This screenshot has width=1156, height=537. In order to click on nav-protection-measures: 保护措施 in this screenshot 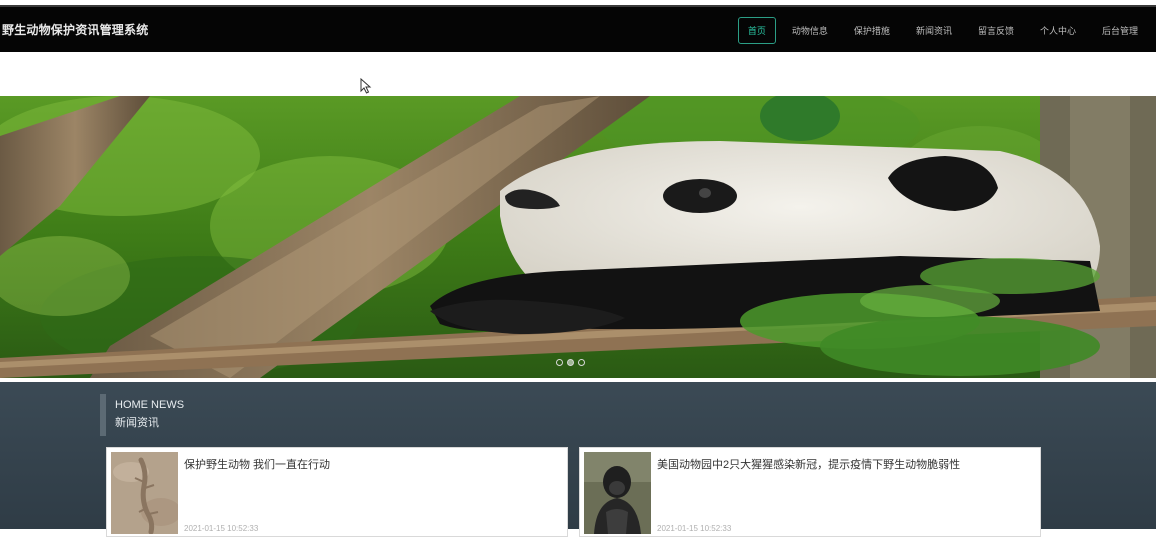, I will do `click(872, 30)`.